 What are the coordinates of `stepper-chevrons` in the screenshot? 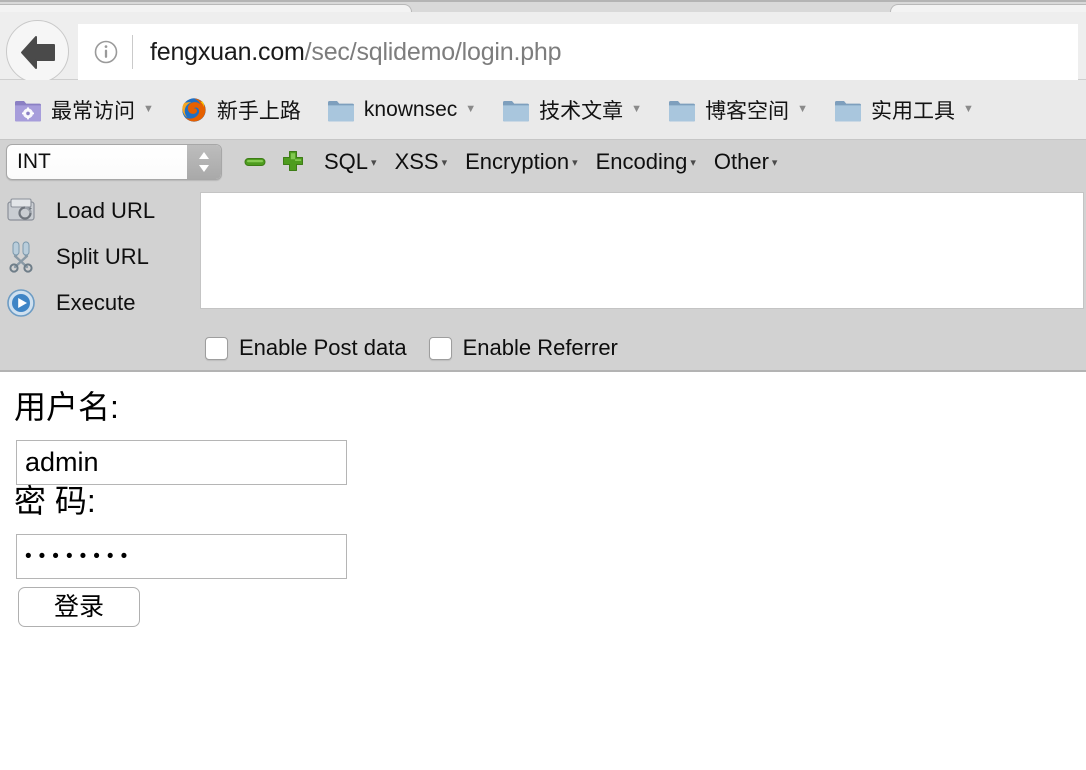 It's located at (204, 162).